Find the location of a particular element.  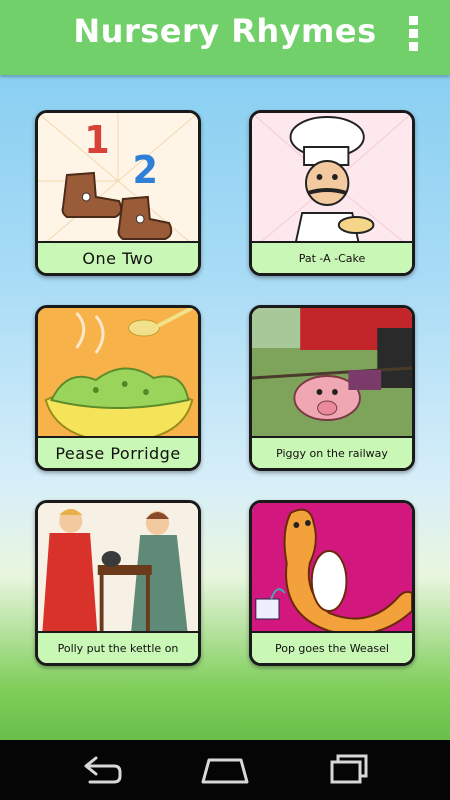

home-icon is located at coordinates (225, 770).